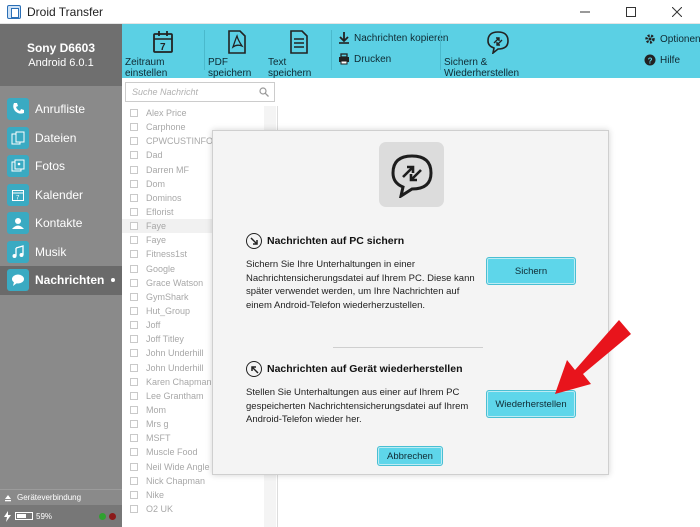 The image size is (700, 527). I want to click on list-item: Nike, so click(199, 495).